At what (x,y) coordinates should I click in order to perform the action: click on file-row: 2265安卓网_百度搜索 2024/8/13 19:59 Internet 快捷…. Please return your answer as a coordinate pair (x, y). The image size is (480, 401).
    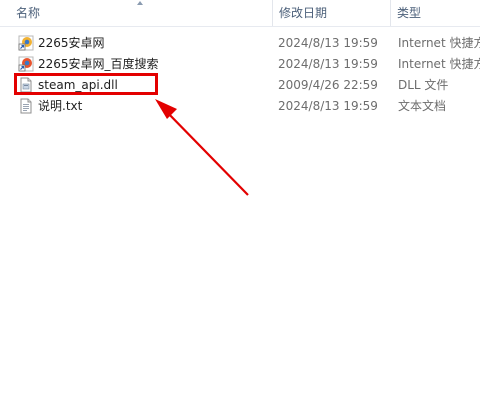
    Looking at the image, I should click on (240, 64).